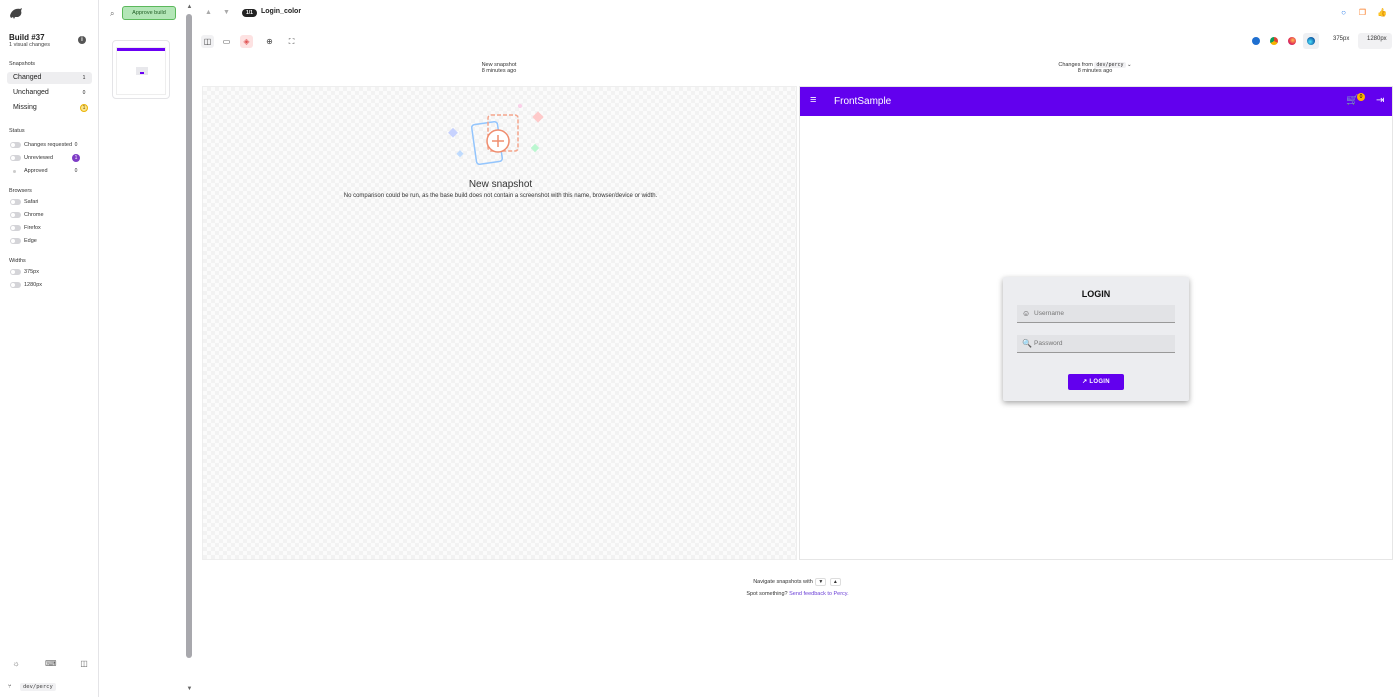  What do you see at coordinates (1101, 313) in the screenshot?
I see `username-input` at bounding box center [1101, 313].